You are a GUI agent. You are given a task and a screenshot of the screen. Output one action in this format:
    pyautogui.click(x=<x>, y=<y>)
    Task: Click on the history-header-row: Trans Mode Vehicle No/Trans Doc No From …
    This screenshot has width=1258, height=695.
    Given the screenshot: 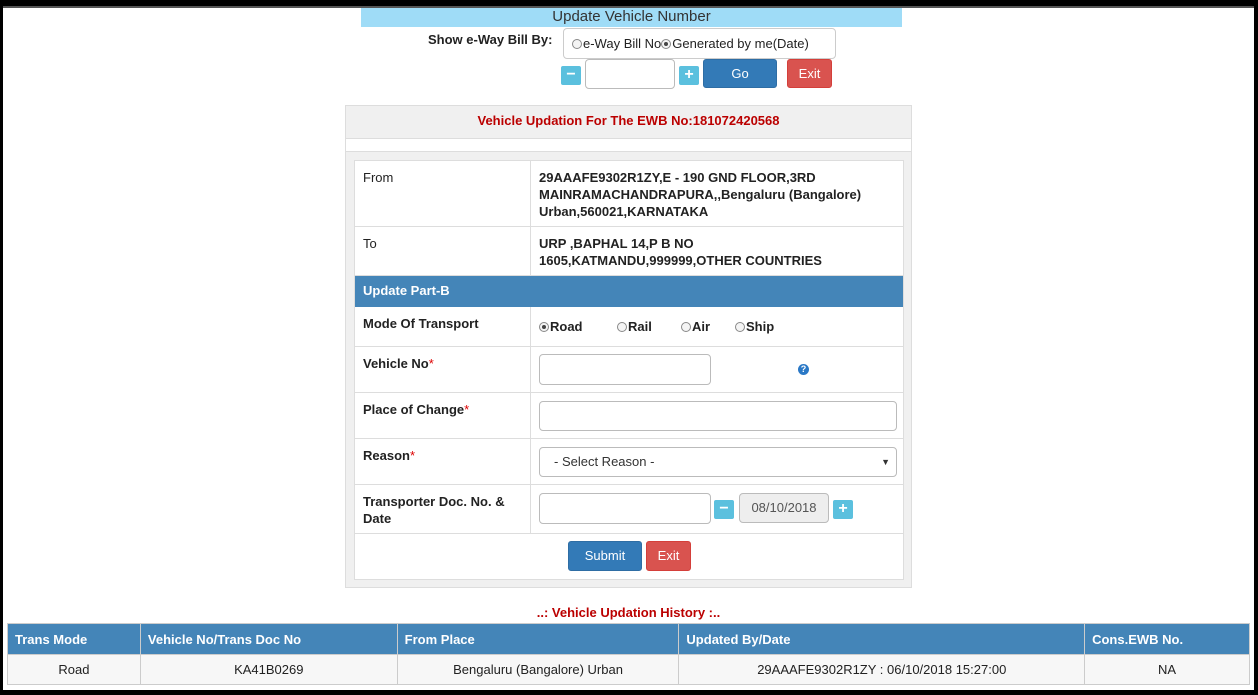 What is the action you would take?
    pyautogui.click(x=628, y=639)
    